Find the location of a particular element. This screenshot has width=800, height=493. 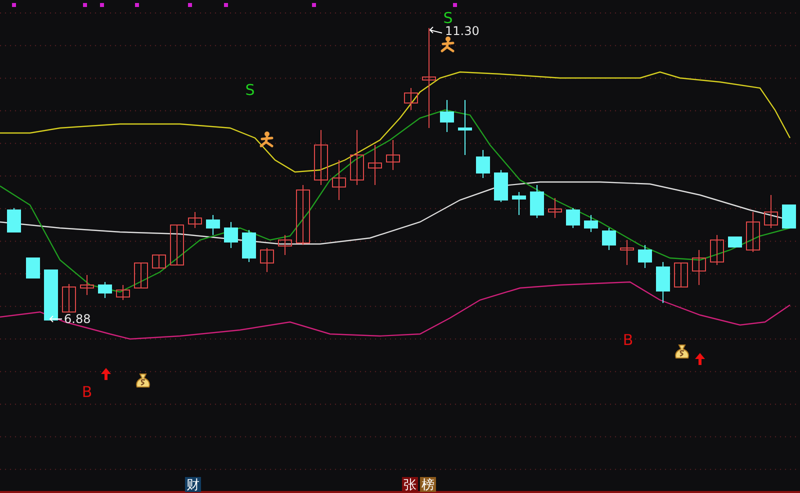

tag-label: 榜 is located at coordinates (428, 485).